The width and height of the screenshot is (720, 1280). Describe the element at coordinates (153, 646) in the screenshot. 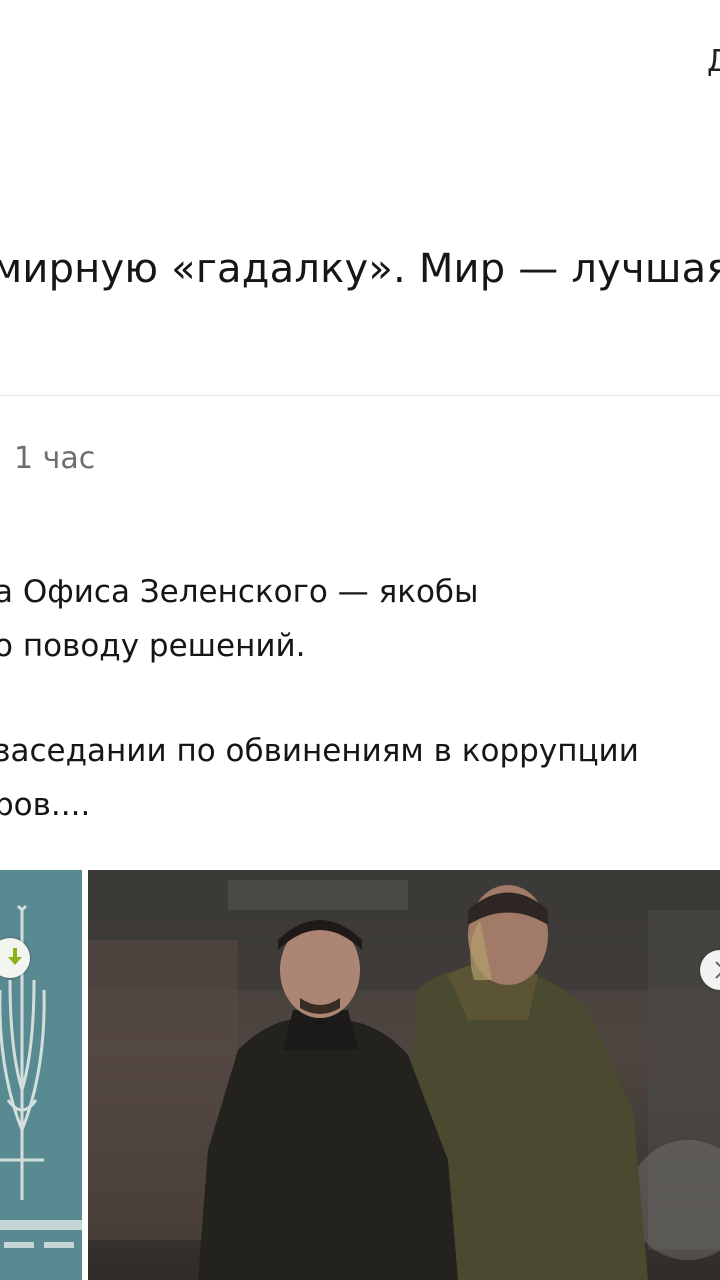

I see `summary-line: о поводу решений.` at that location.